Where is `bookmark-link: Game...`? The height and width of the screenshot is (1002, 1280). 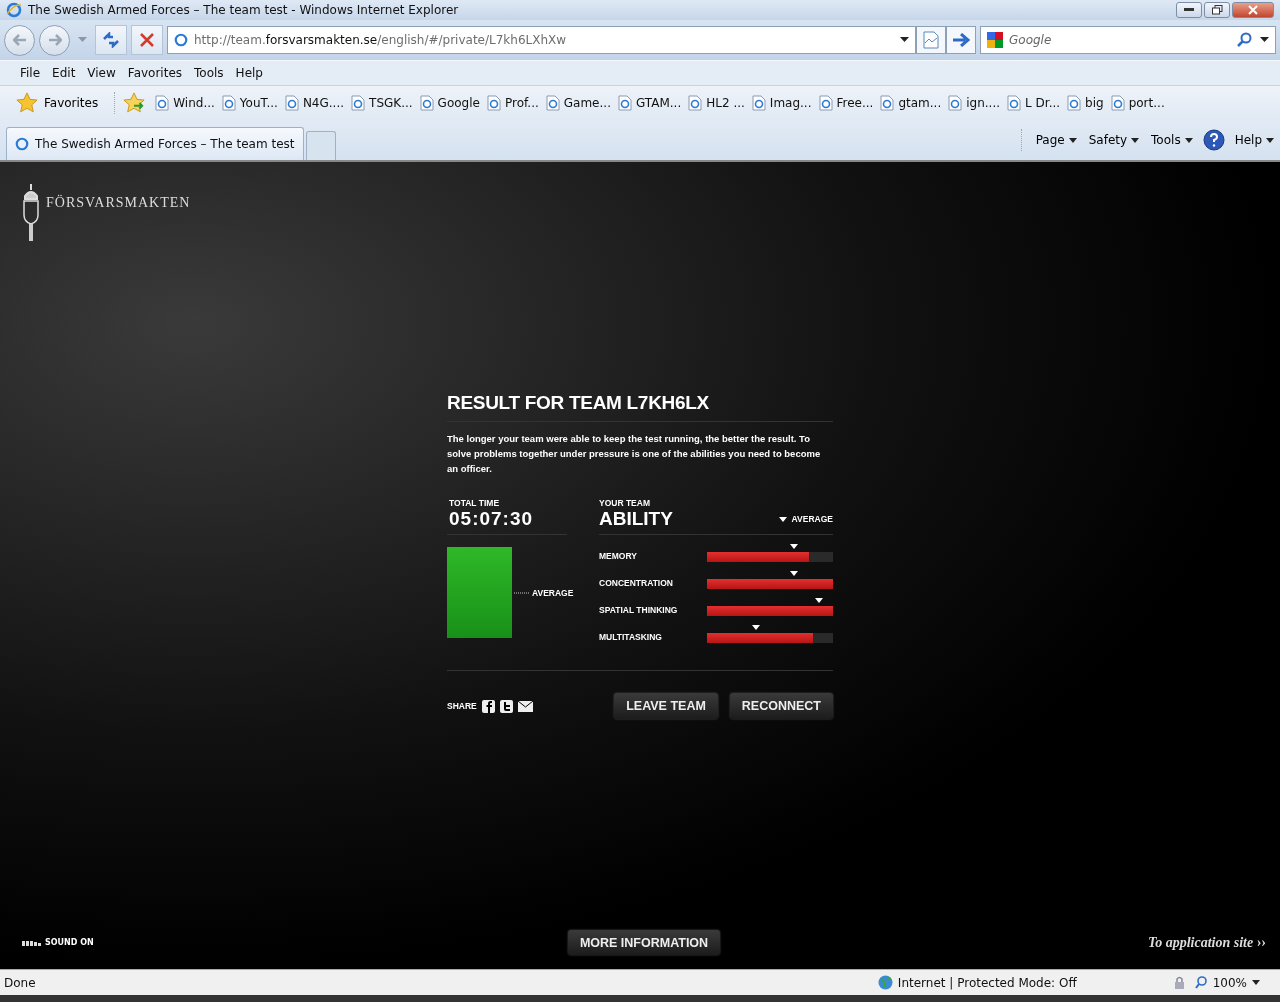 bookmark-link: Game... is located at coordinates (578, 103).